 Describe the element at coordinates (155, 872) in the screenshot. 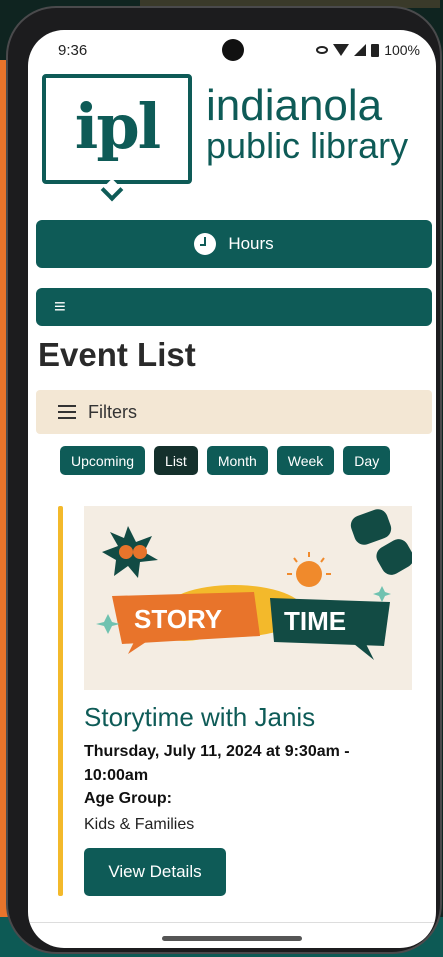

I see `view-details-button: View Details` at that location.